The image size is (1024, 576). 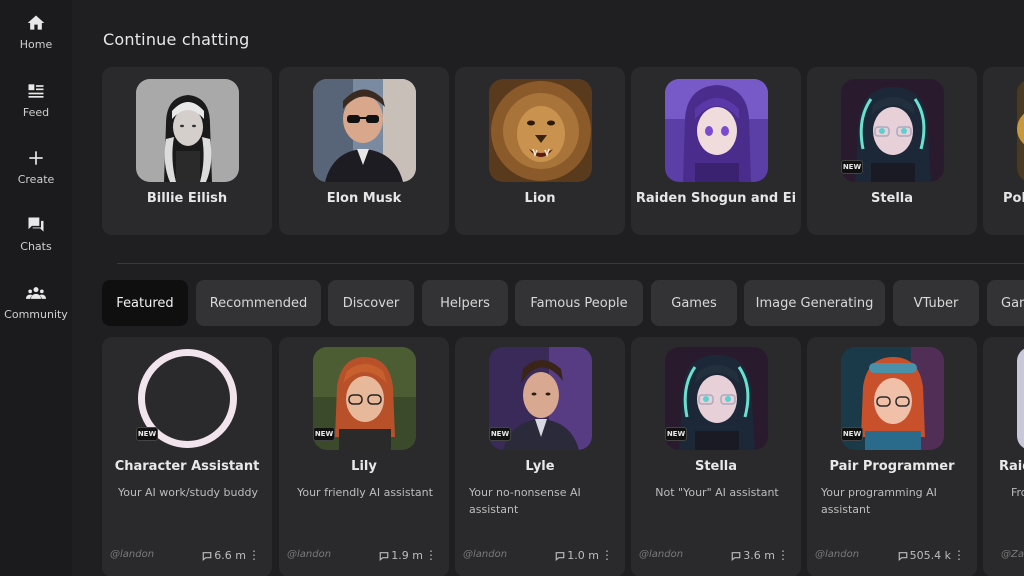 What do you see at coordinates (365, 492) in the screenshot?
I see `featured-card-description: Your friendly AI assistant` at bounding box center [365, 492].